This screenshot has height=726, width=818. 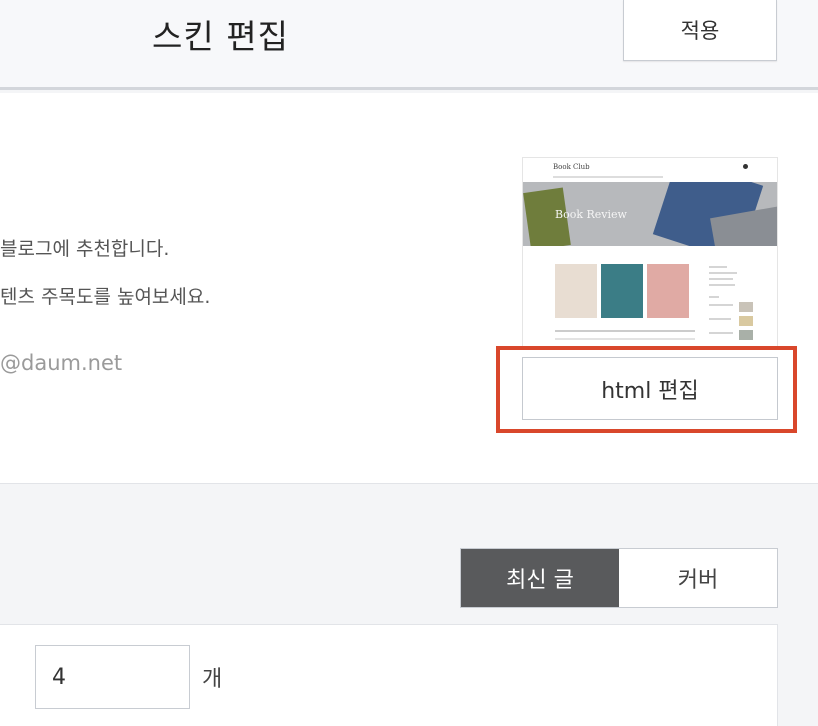 What do you see at coordinates (650, 388) in the screenshot?
I see `html-edit-button: html 편집` at bounding box center [650, 388].